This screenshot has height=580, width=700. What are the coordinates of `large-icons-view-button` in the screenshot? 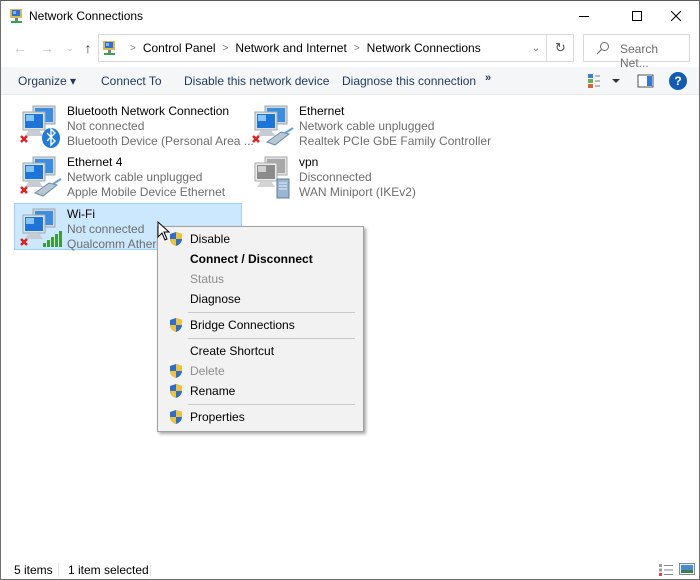 It's located at (687, 569).